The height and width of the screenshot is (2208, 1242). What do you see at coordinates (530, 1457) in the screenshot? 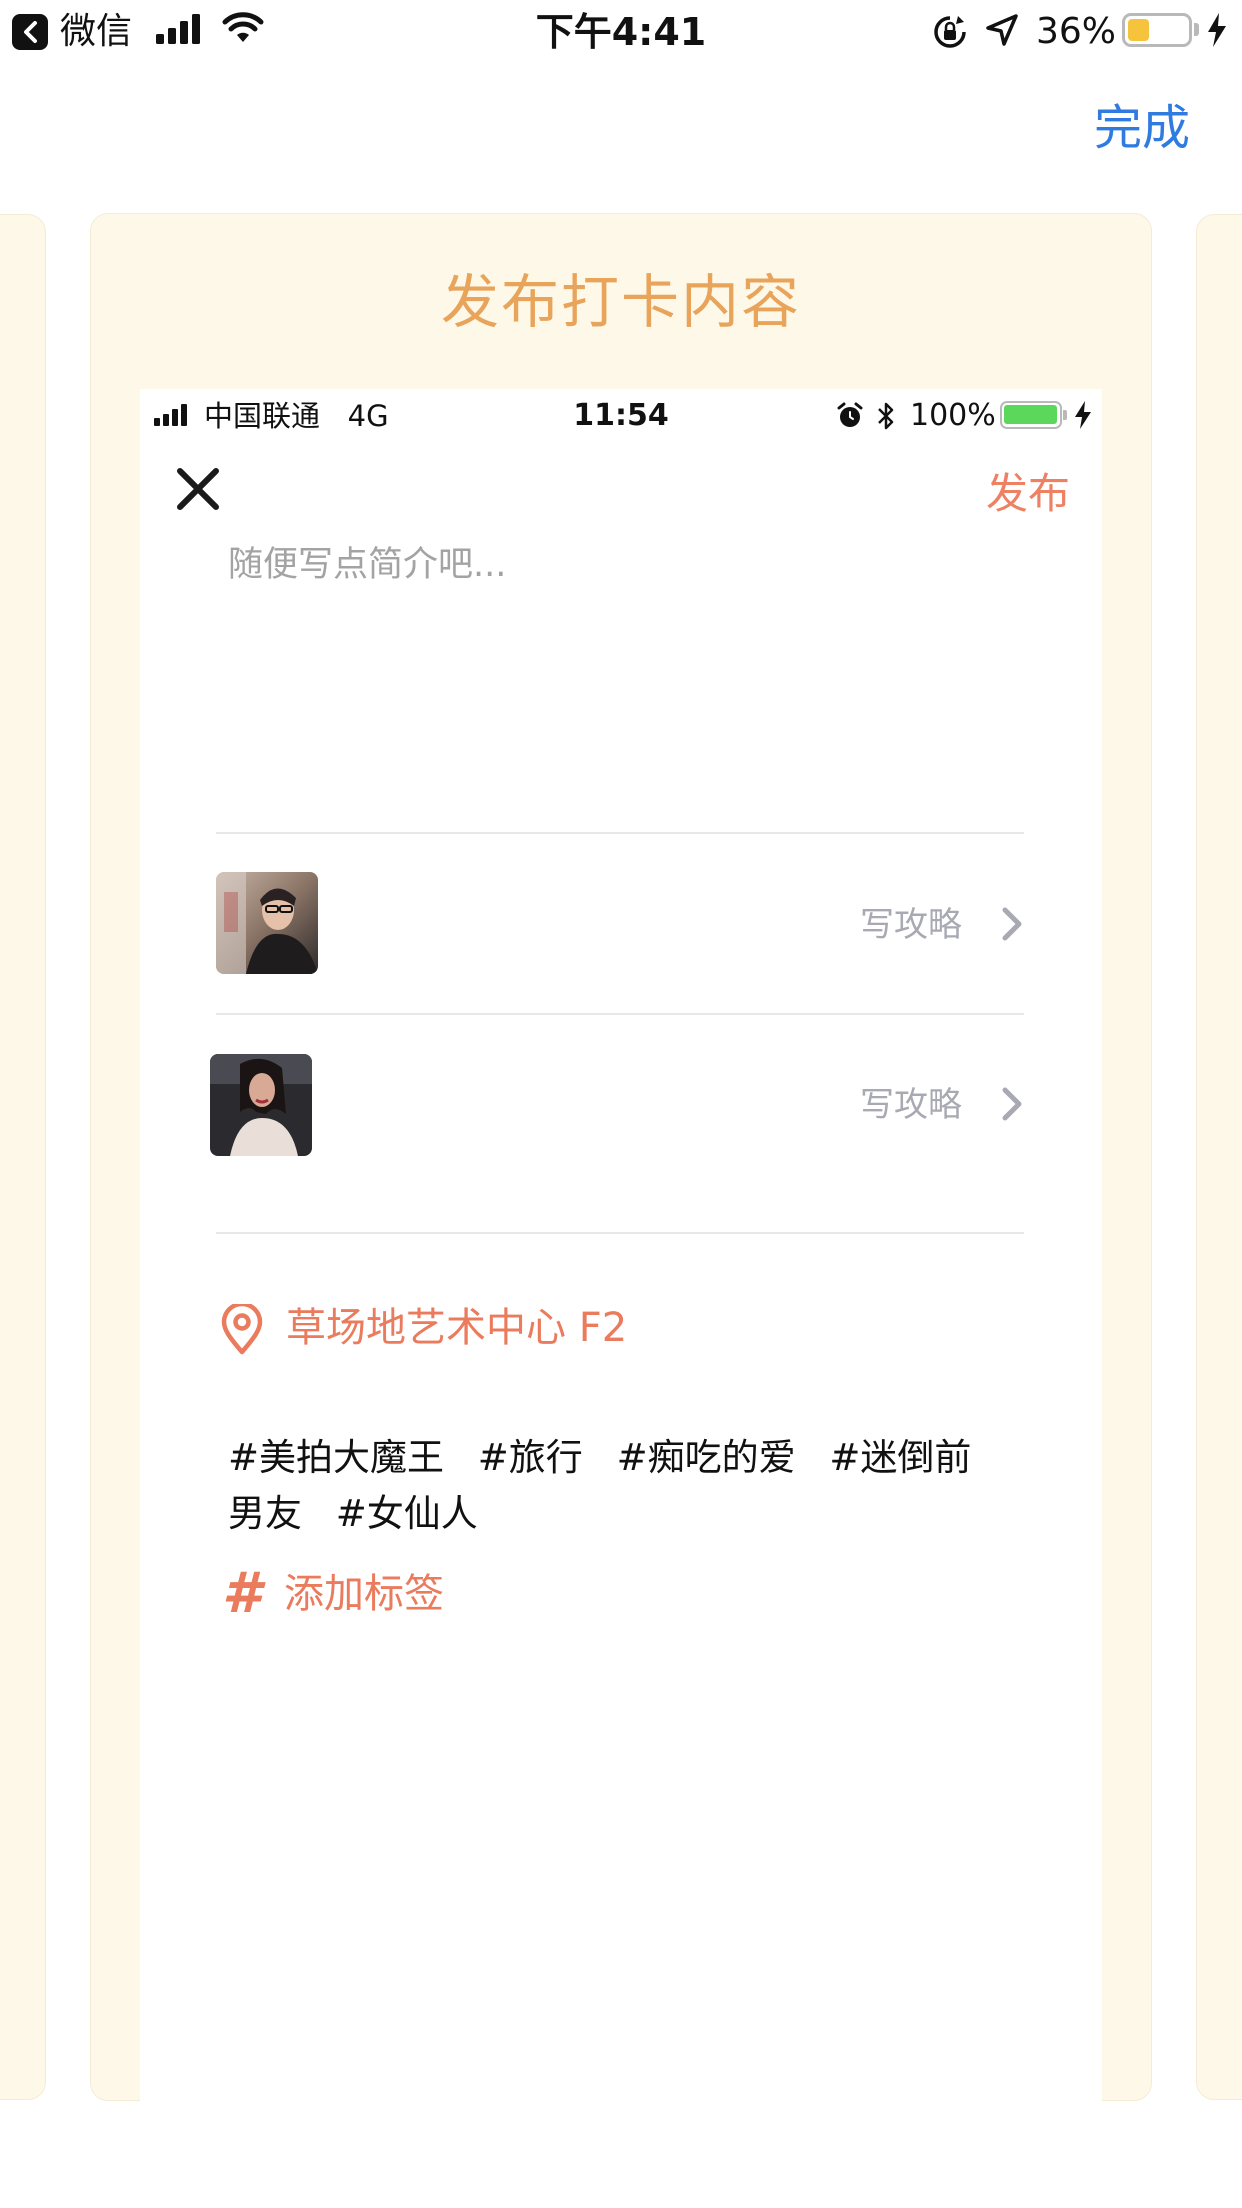
I see `tag-item: #旅行` at bounding box center [530, 1457].